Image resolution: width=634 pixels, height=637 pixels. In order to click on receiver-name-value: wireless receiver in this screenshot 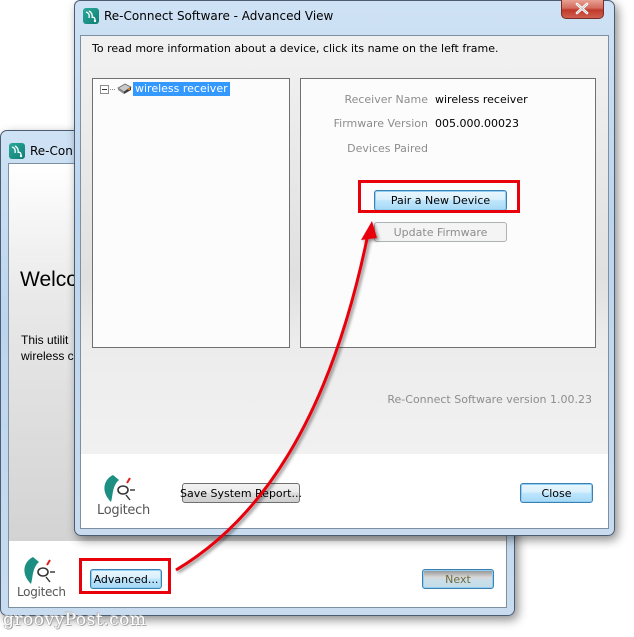, I will do `click(481, 99)`.